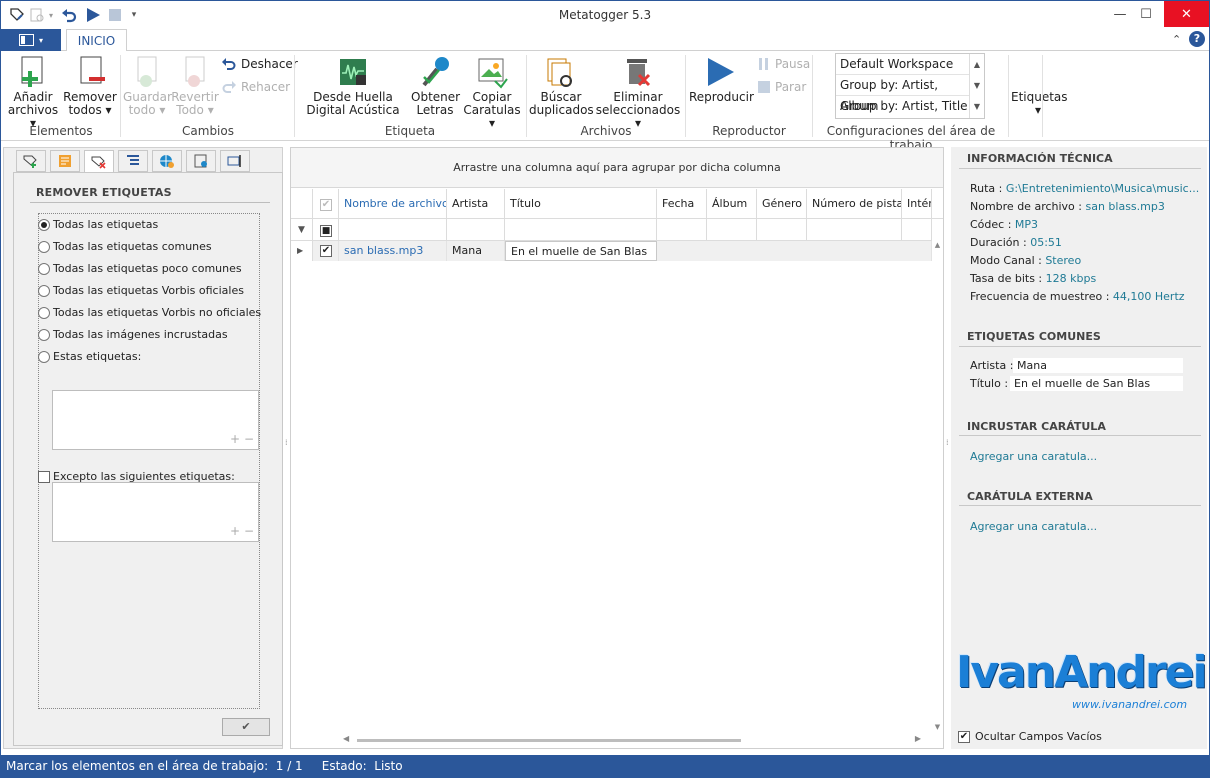  Describe the element at coordinates (1030, 736) in the screenshot. I see `hide-empty-checkbox: ✔ Ocultar Campos Vacíos` at that location.